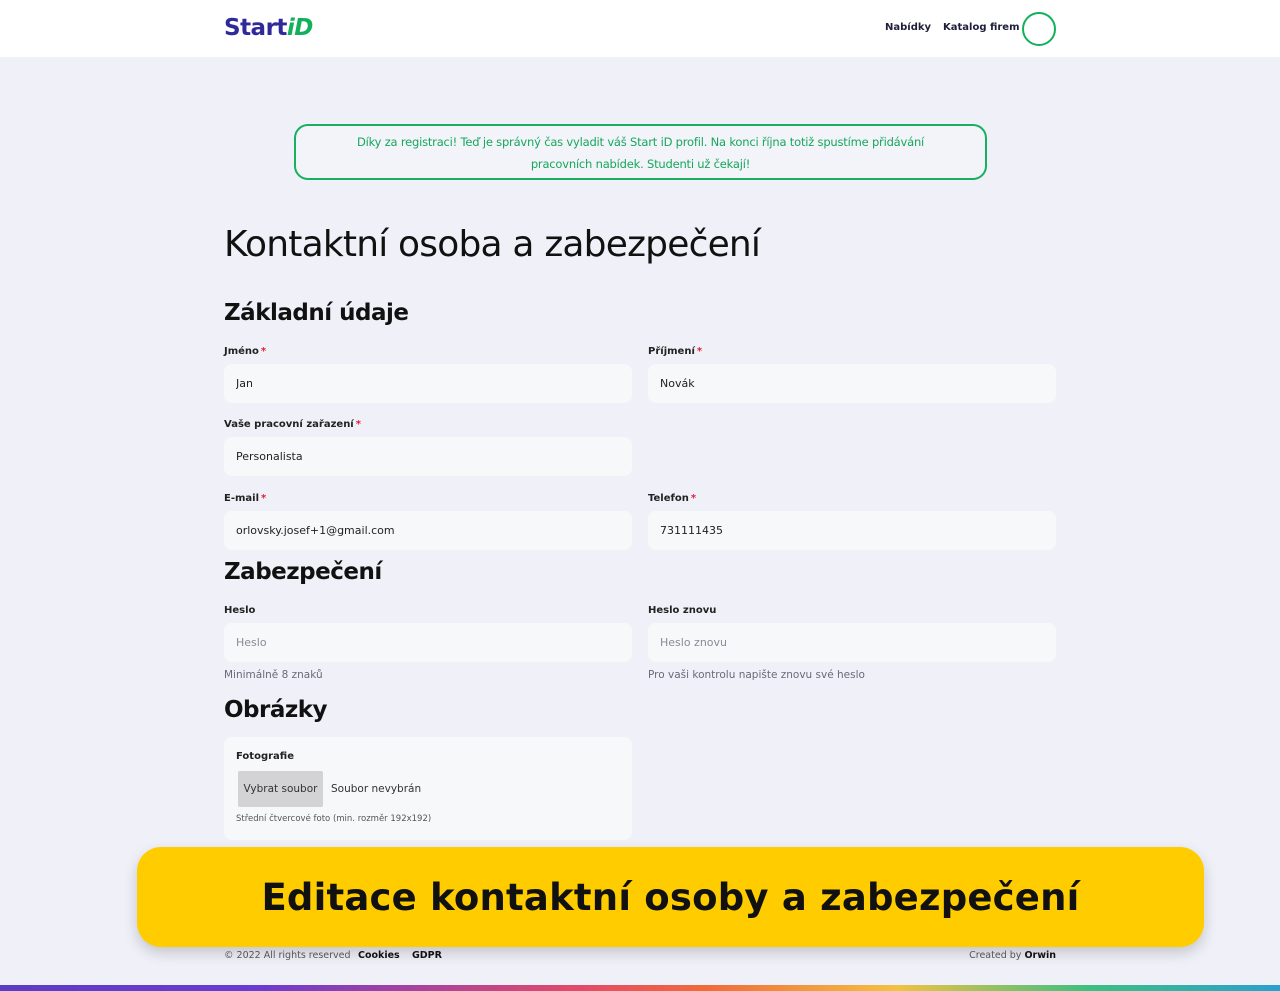 The width and height of the screenshot is (1280, 991). I want to click on created-by-text: Created by, so click(995, 955).